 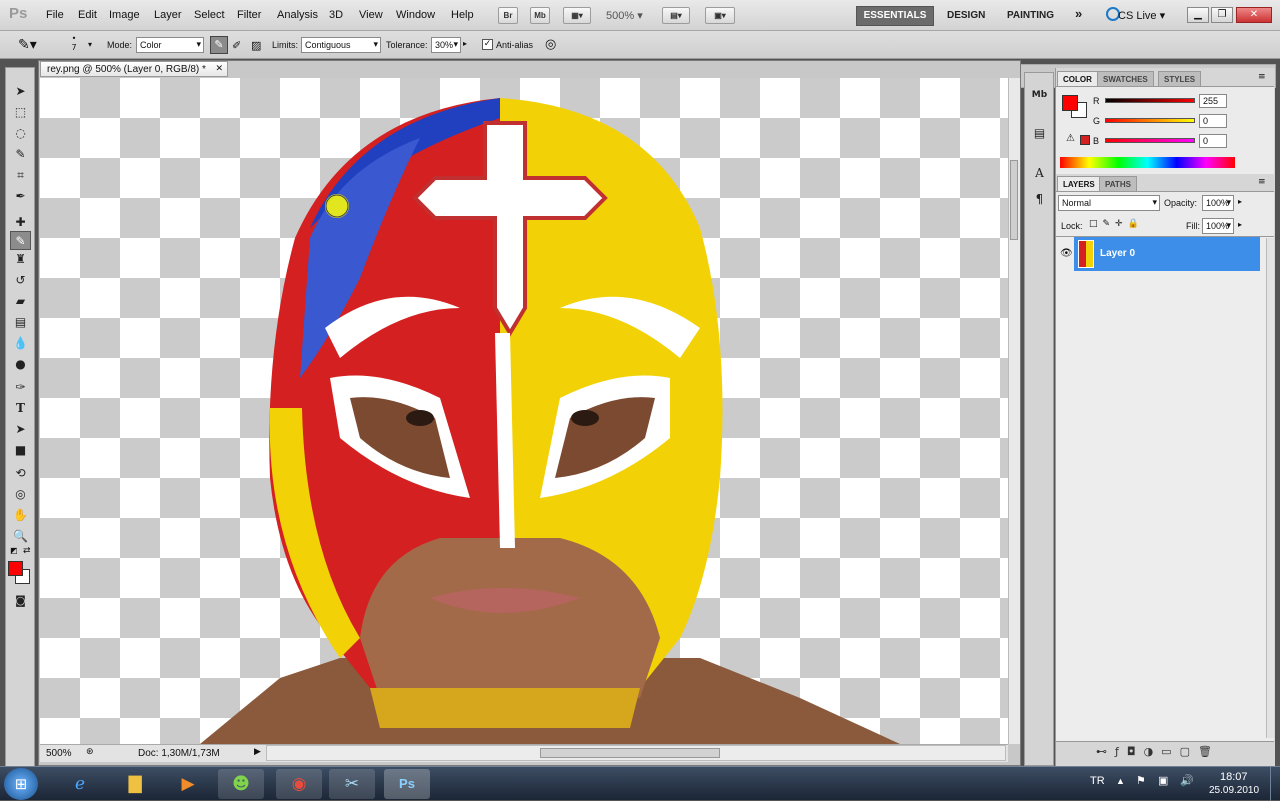 I want to click on menu-edit: Edit, so click(x=87, y=15).